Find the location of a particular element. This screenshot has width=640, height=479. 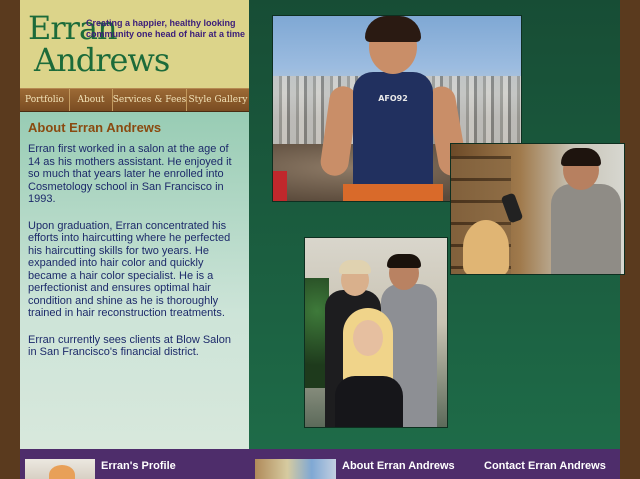

footer-link-profile: Erran's Profile is located at coordinates (138, 466).